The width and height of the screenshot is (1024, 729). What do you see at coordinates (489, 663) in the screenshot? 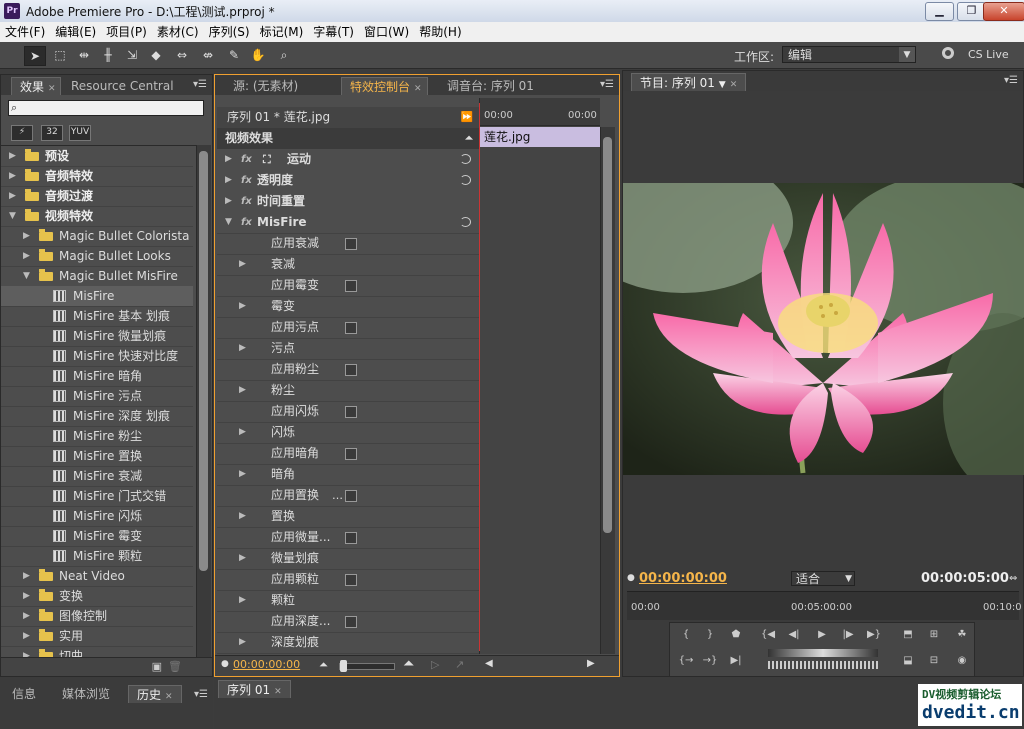
I see `scroll-left-icon: ◀` at bounding box center [489, 663].